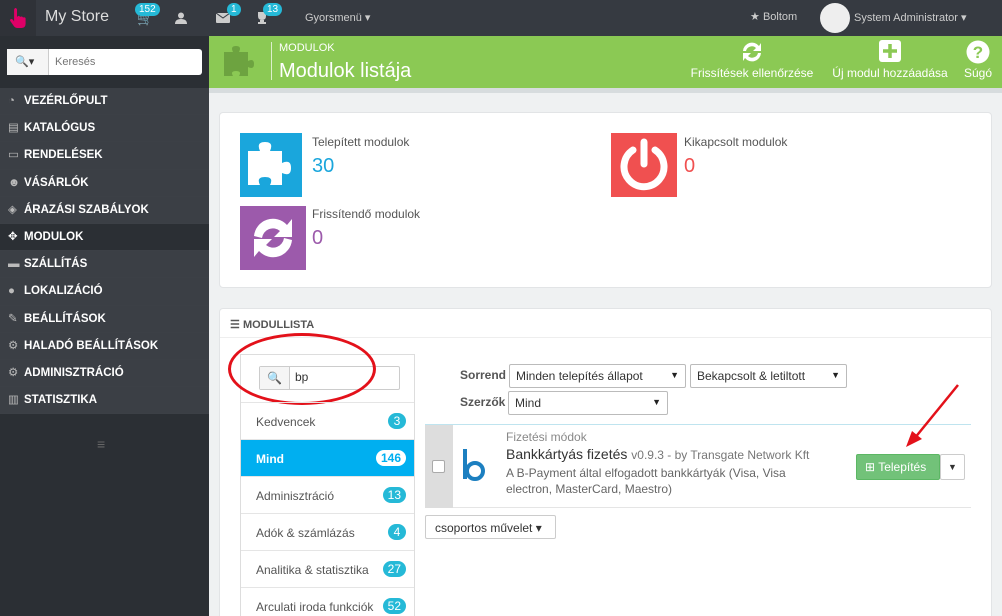 The width and height of the screenshot is (1002, 616). I want to click on authors-select: Mind ▼, so click(588, 403).